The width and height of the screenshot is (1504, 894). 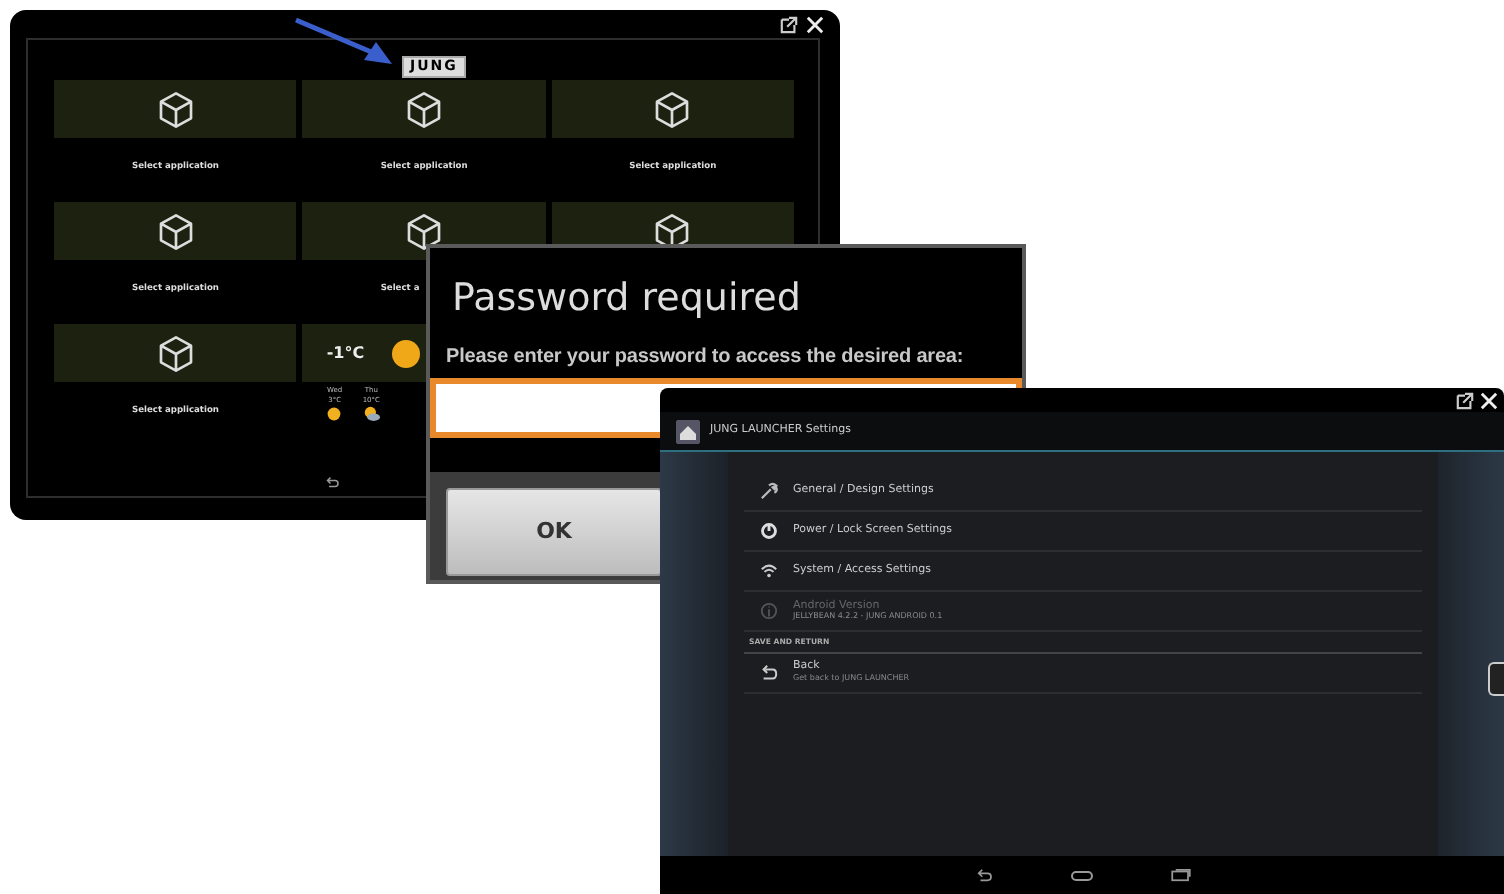 I want to click on dialog-title: Password required, so click(x=626, y=298).